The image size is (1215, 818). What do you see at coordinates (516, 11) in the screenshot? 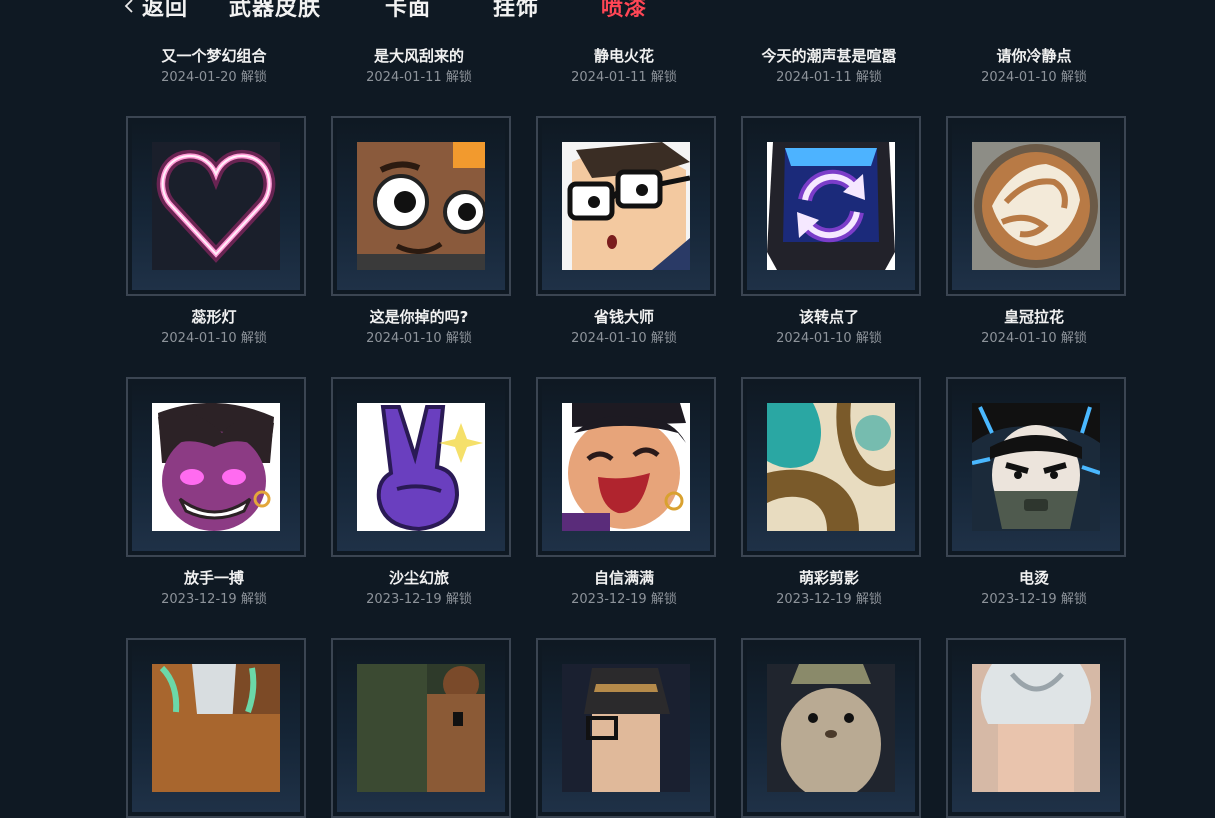
I see `tab-charms: 挂饰` at bounding box center [516, 11].